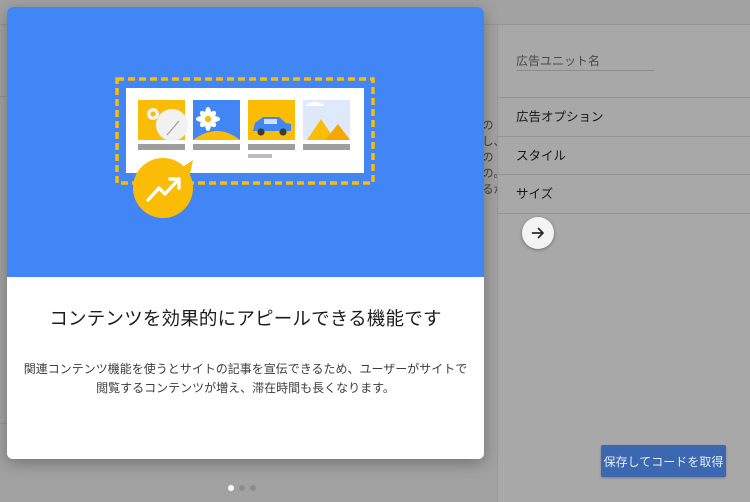 The image size is (750, 502). I want to click on pagination-dots, so click(242, 488).